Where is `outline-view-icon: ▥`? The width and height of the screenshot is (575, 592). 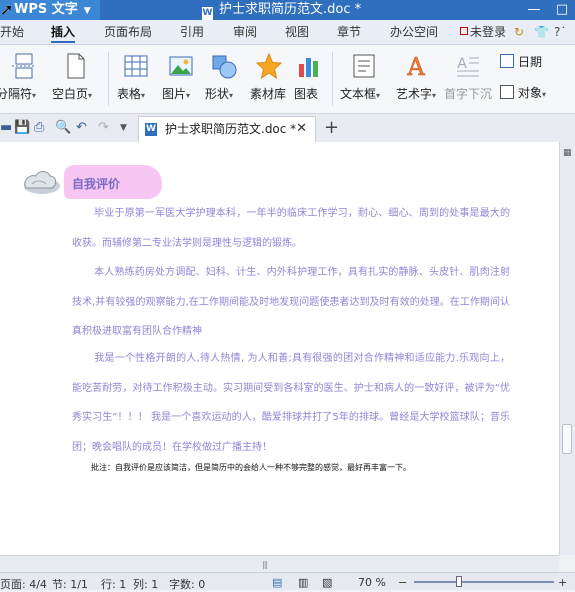 outline-view-icon: ▥ is located at coordinates (303, 582).